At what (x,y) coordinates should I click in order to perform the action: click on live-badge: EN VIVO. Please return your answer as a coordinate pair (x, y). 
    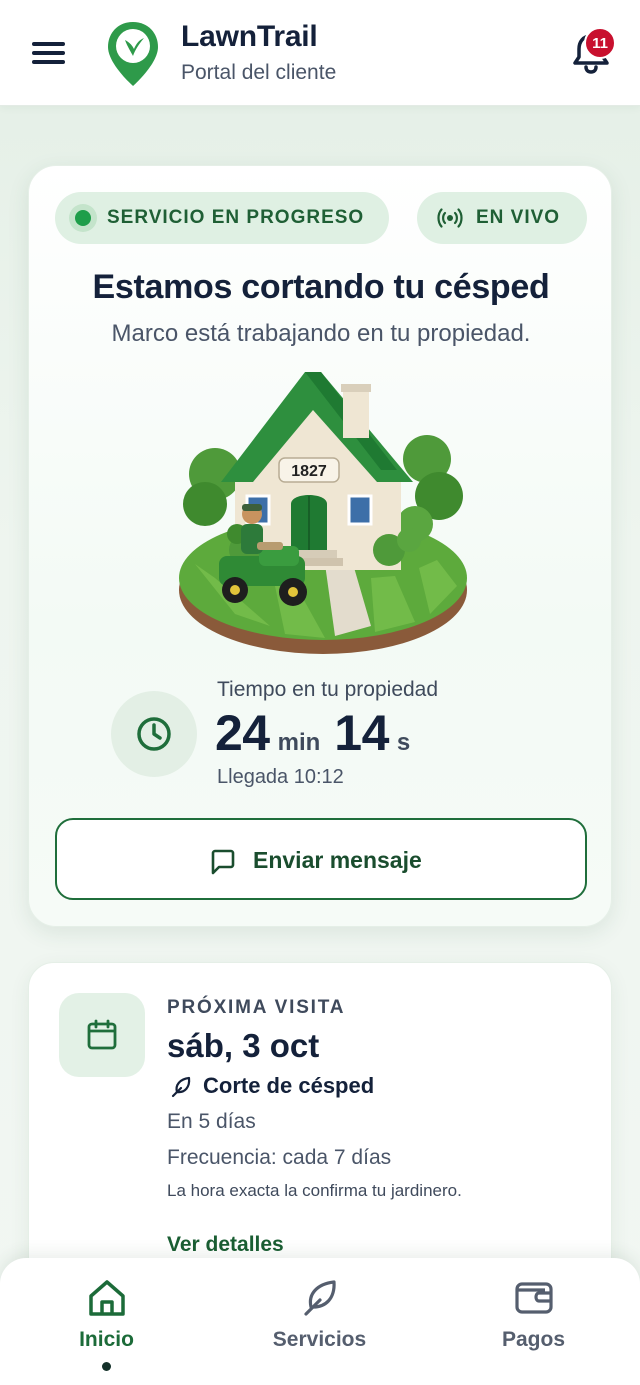
    Looking at the image, I should click on (502, 218).